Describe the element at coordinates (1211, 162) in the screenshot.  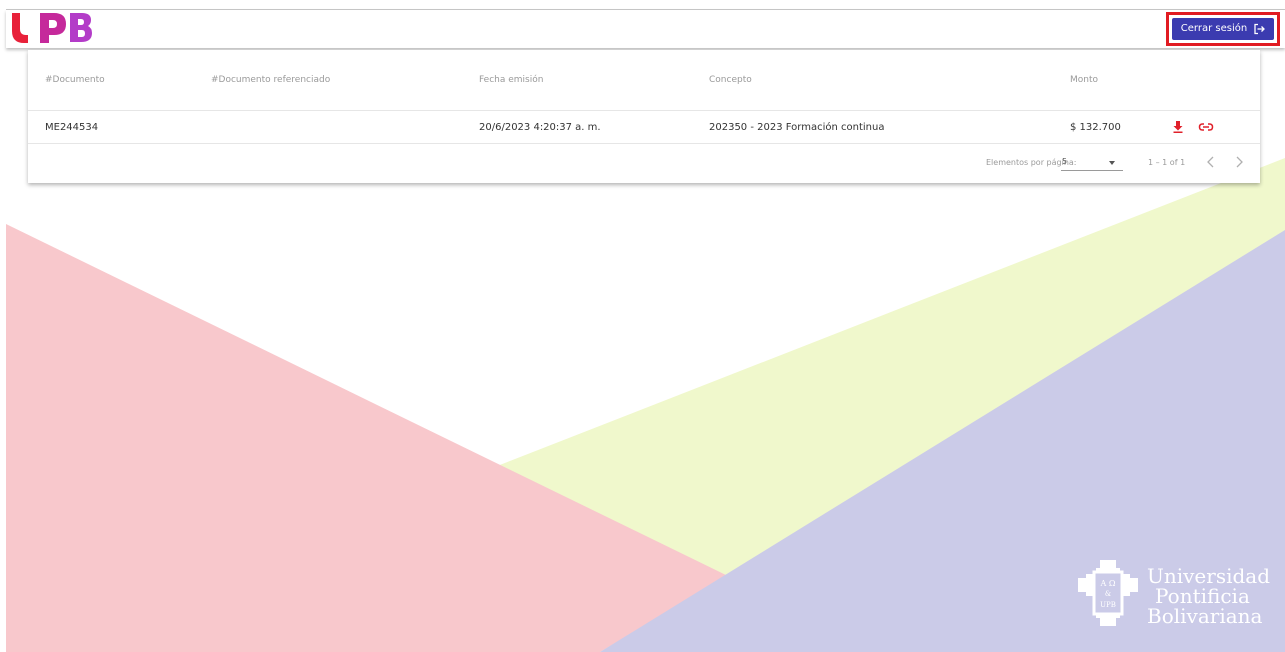
I see `chevron-left-icon` at that location.